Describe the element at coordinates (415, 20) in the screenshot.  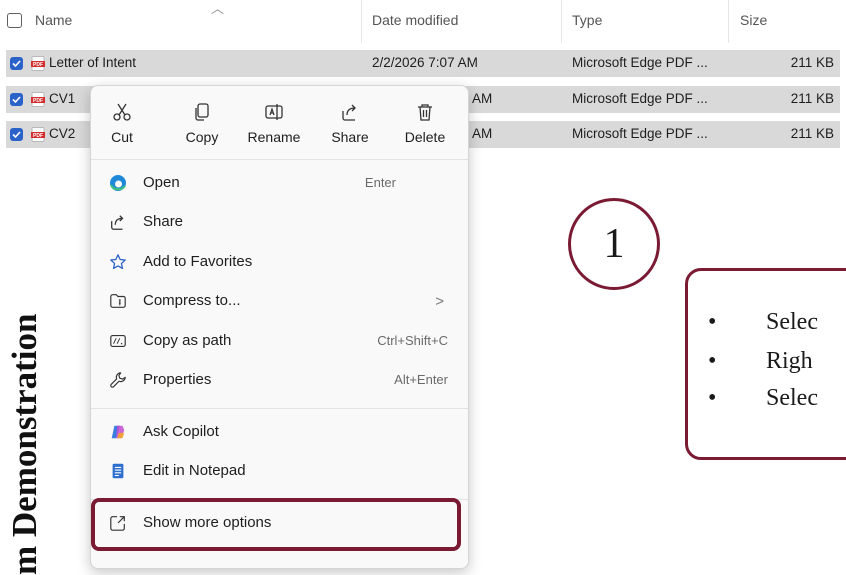
I see `column-date: Date modified` at that location.